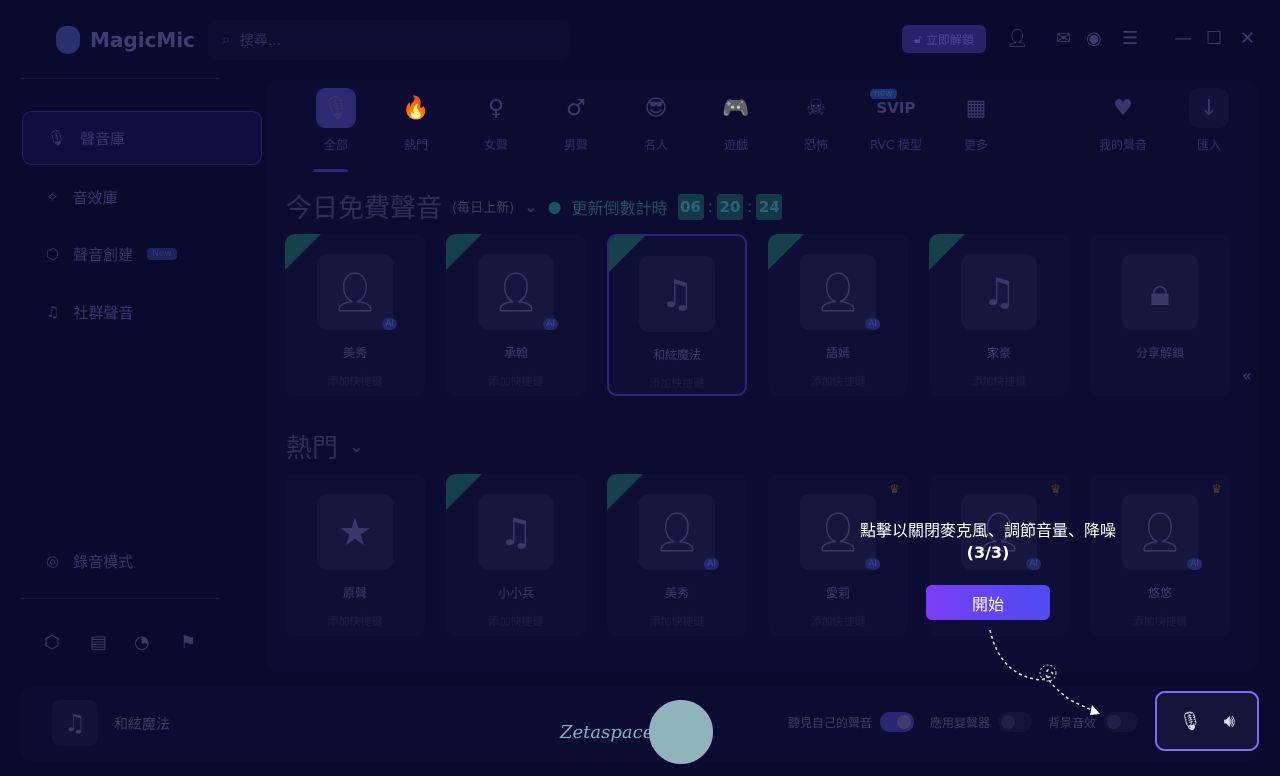 This screenshot has height=776, width=1280. What do you see at coordinates (1247, 375) in the screenshot?
I see `collapse-panel-icon: «` at bounding box center [1247, 375].